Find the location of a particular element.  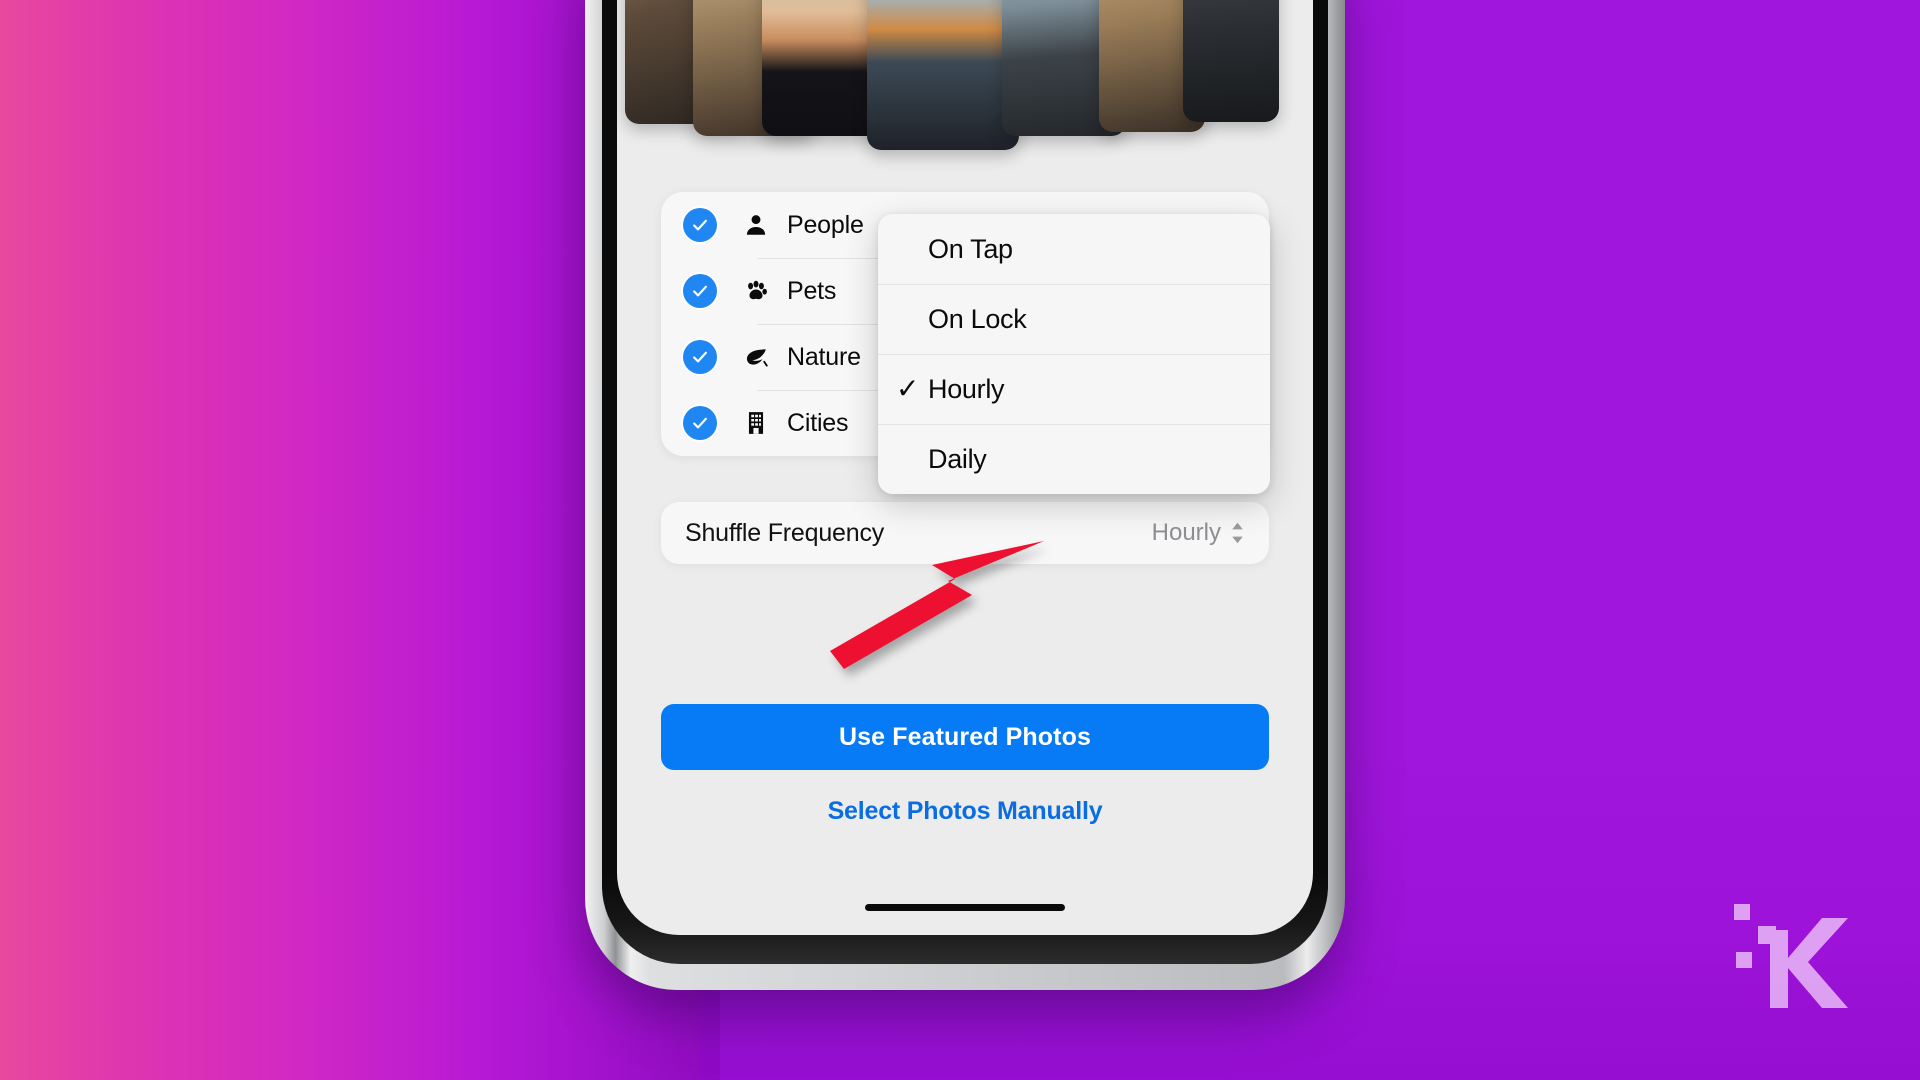

home-indicator is located at coordinates (965, 907).